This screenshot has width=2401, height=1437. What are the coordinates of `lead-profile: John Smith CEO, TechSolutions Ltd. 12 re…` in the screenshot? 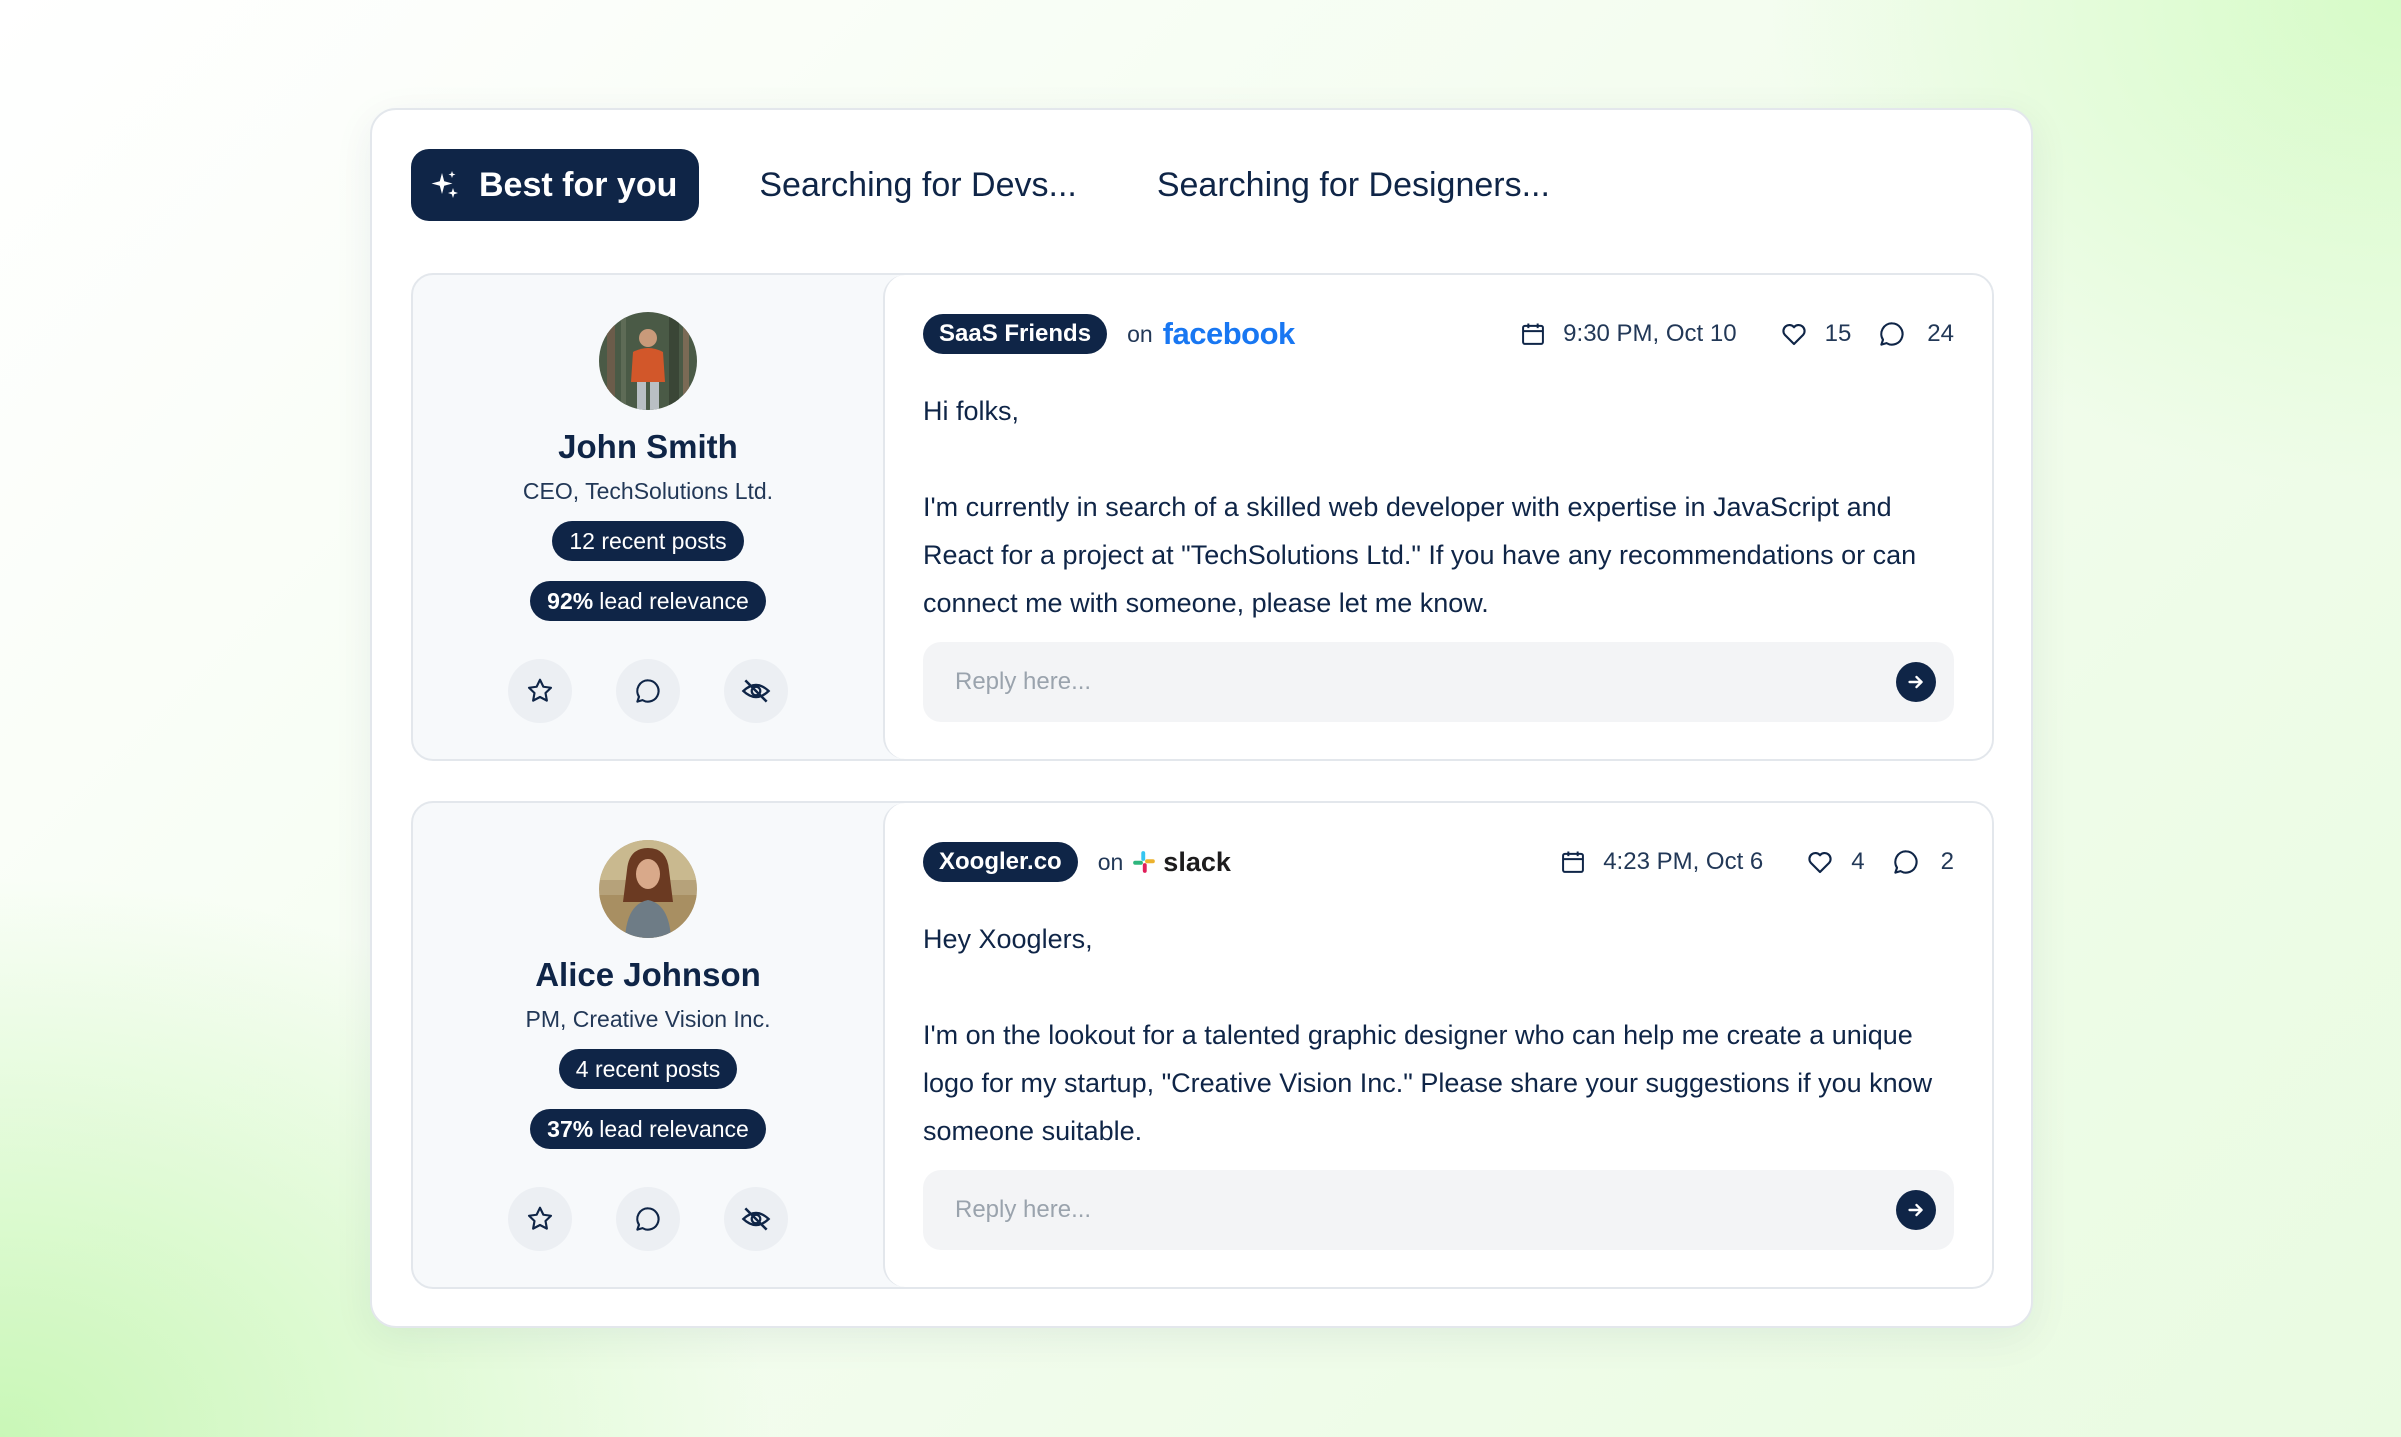 It's located at (648, 517).